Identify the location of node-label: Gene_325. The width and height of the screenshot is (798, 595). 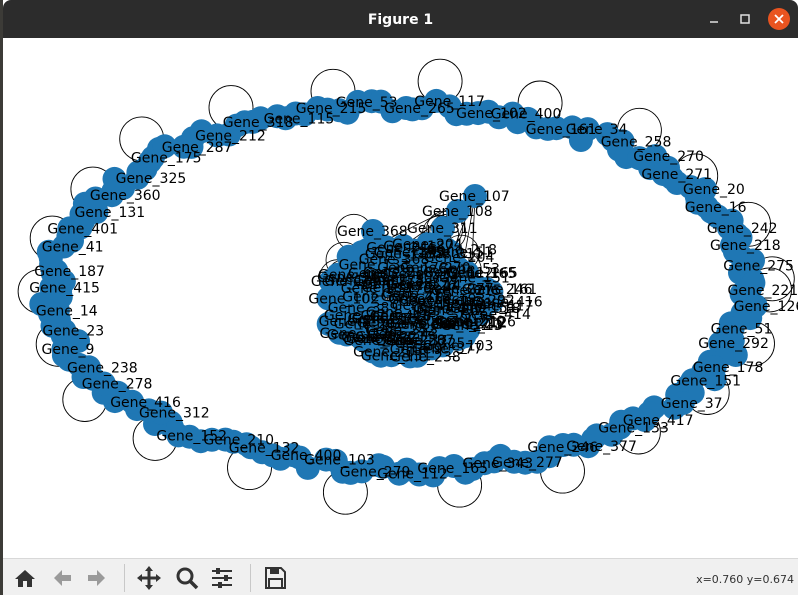
(151, 179).